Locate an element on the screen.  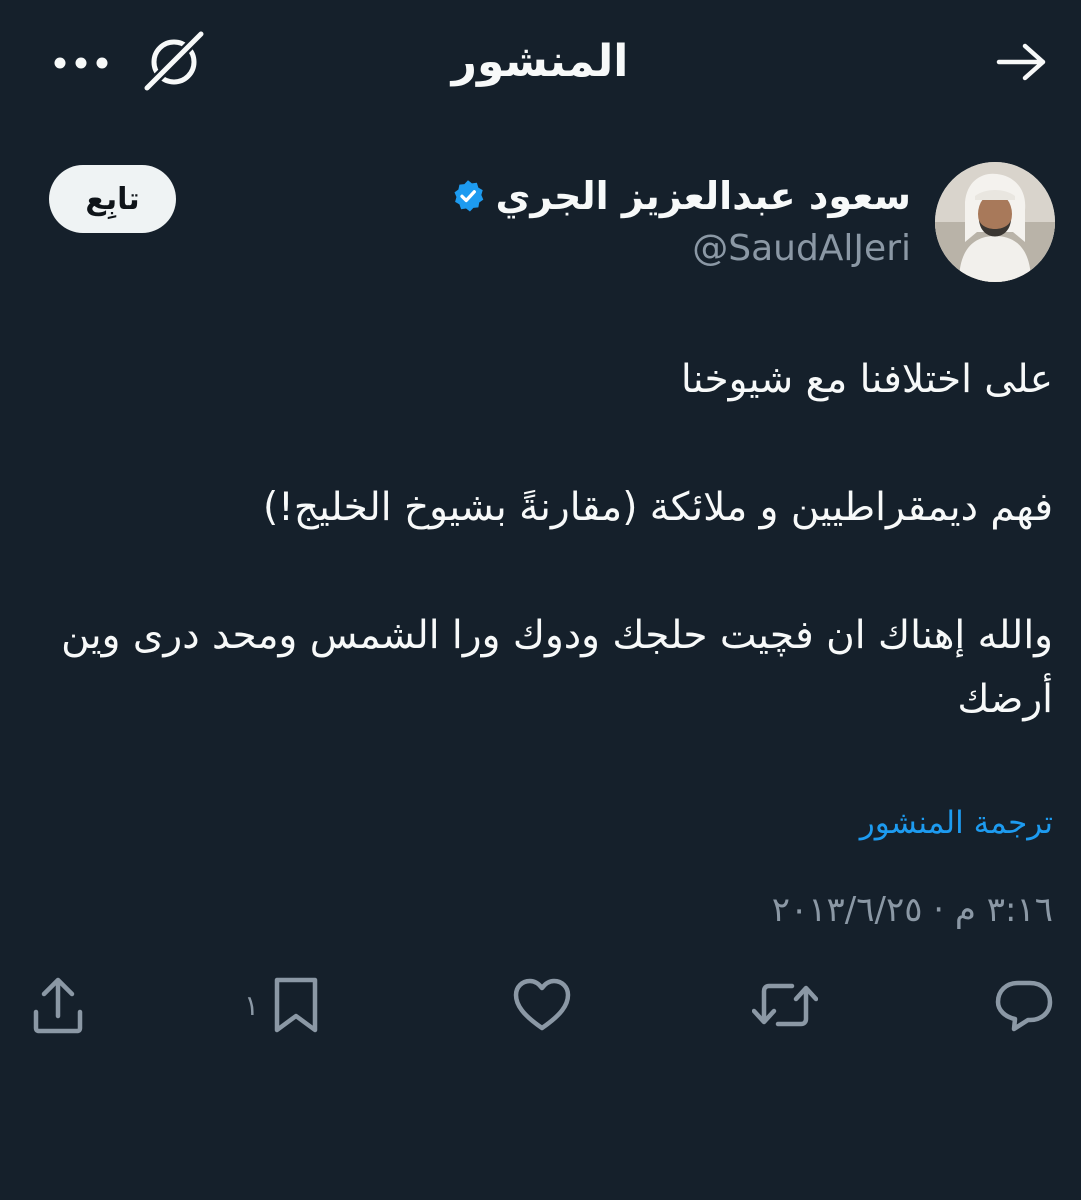
retweet-button is located at coordinates (785, 1005).